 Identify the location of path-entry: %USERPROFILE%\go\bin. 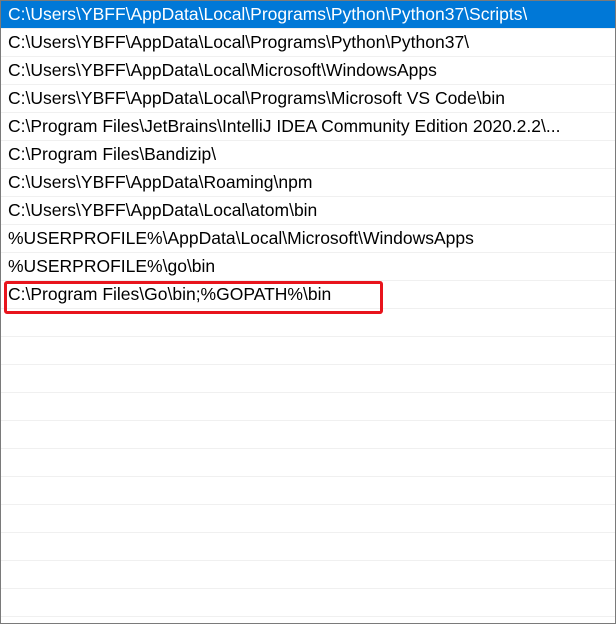
(308, 267).